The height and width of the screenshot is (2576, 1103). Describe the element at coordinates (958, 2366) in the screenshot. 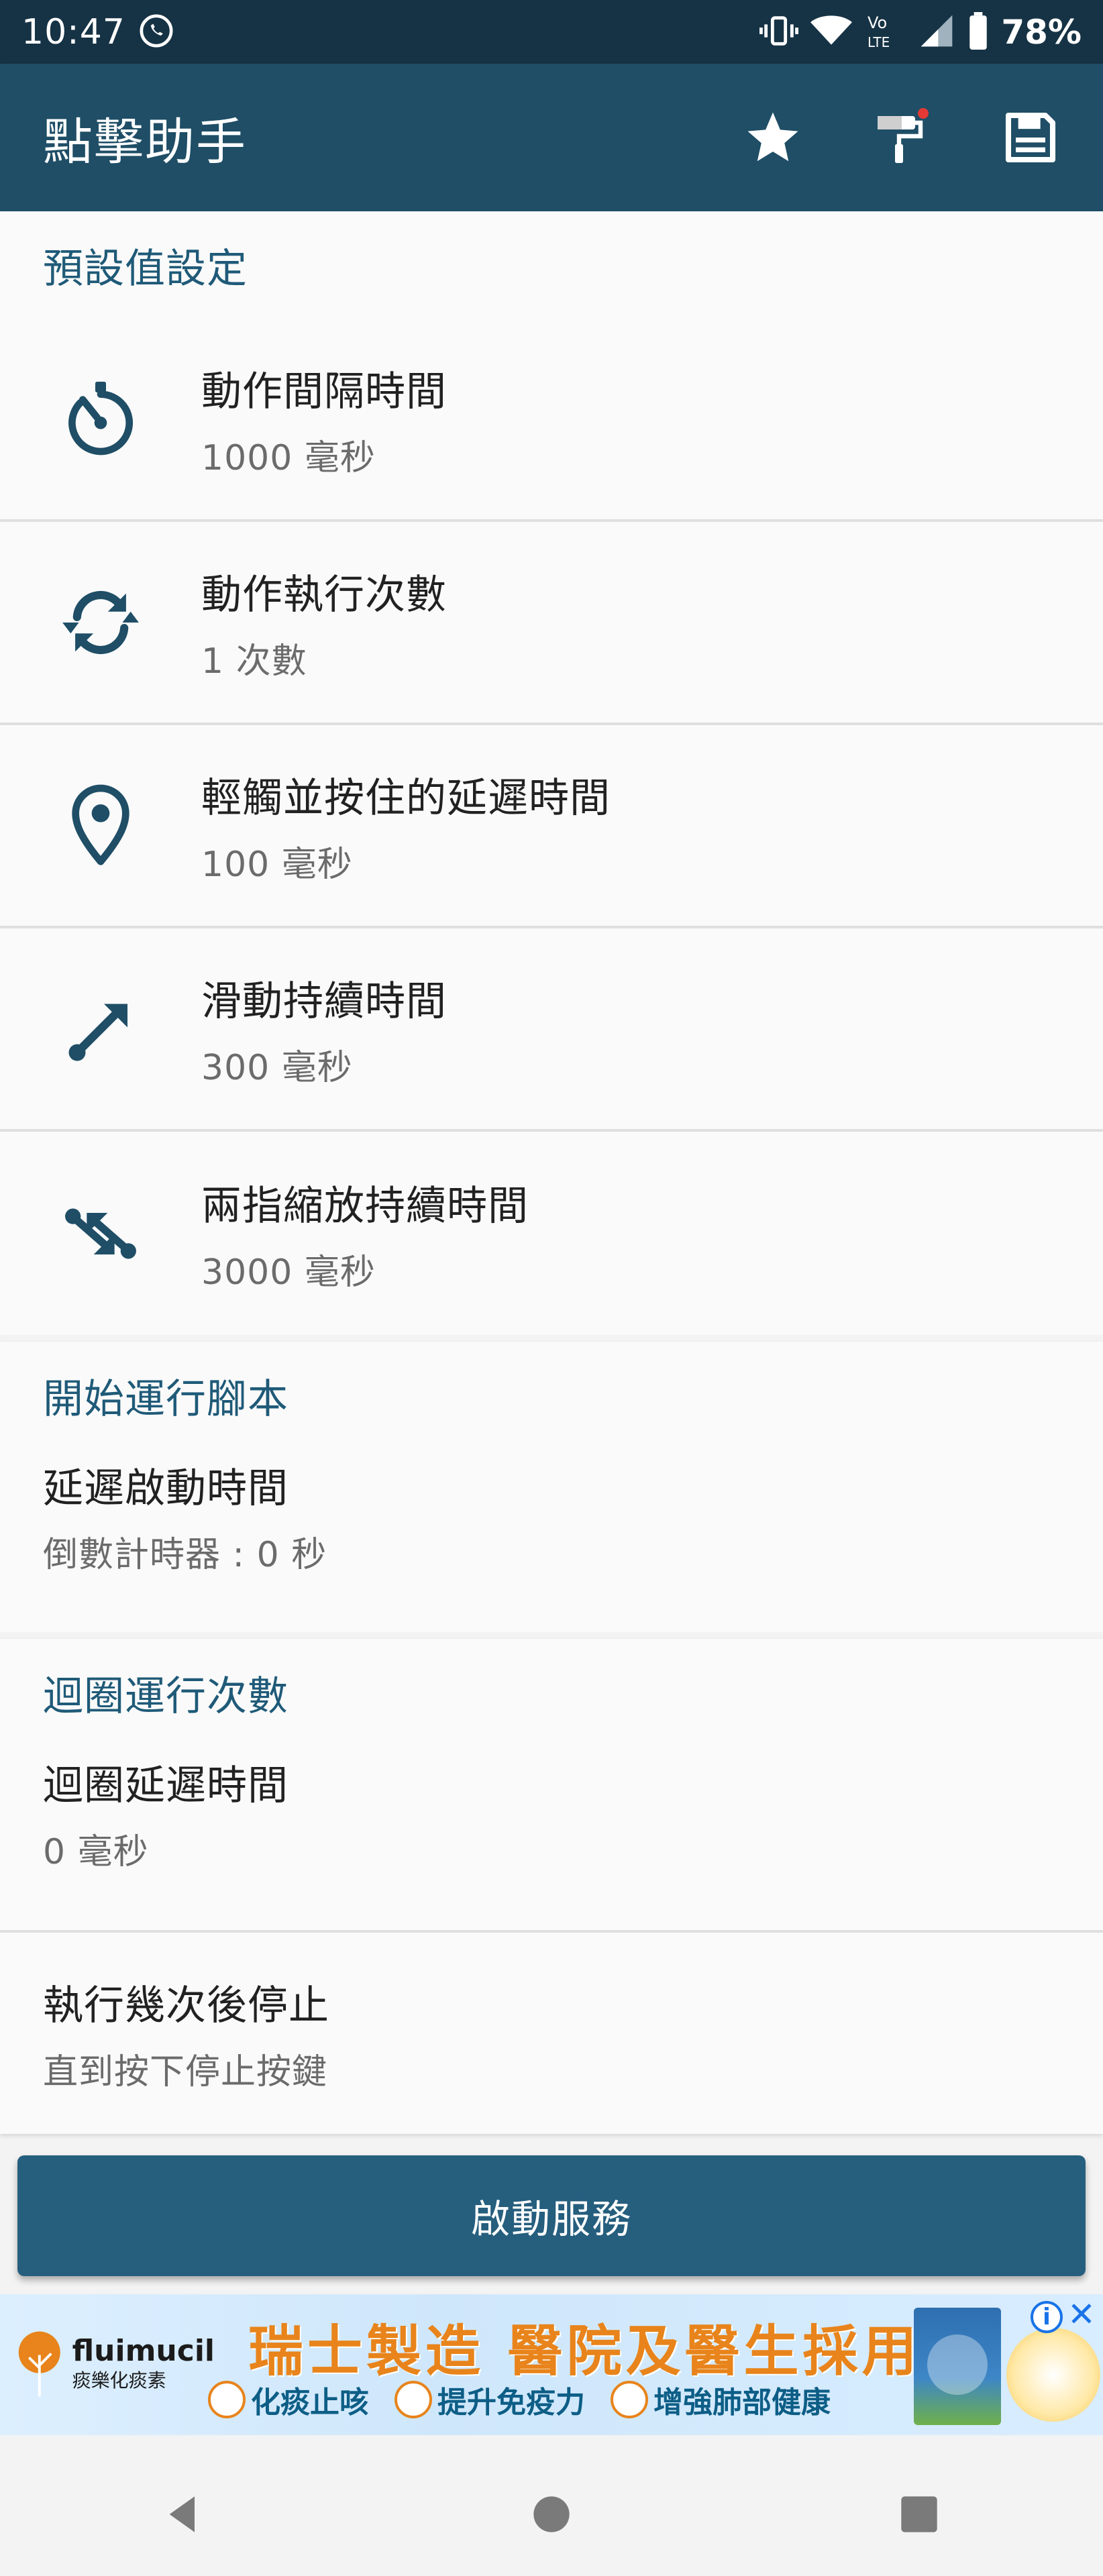

I see `ad-product-image` at that location.